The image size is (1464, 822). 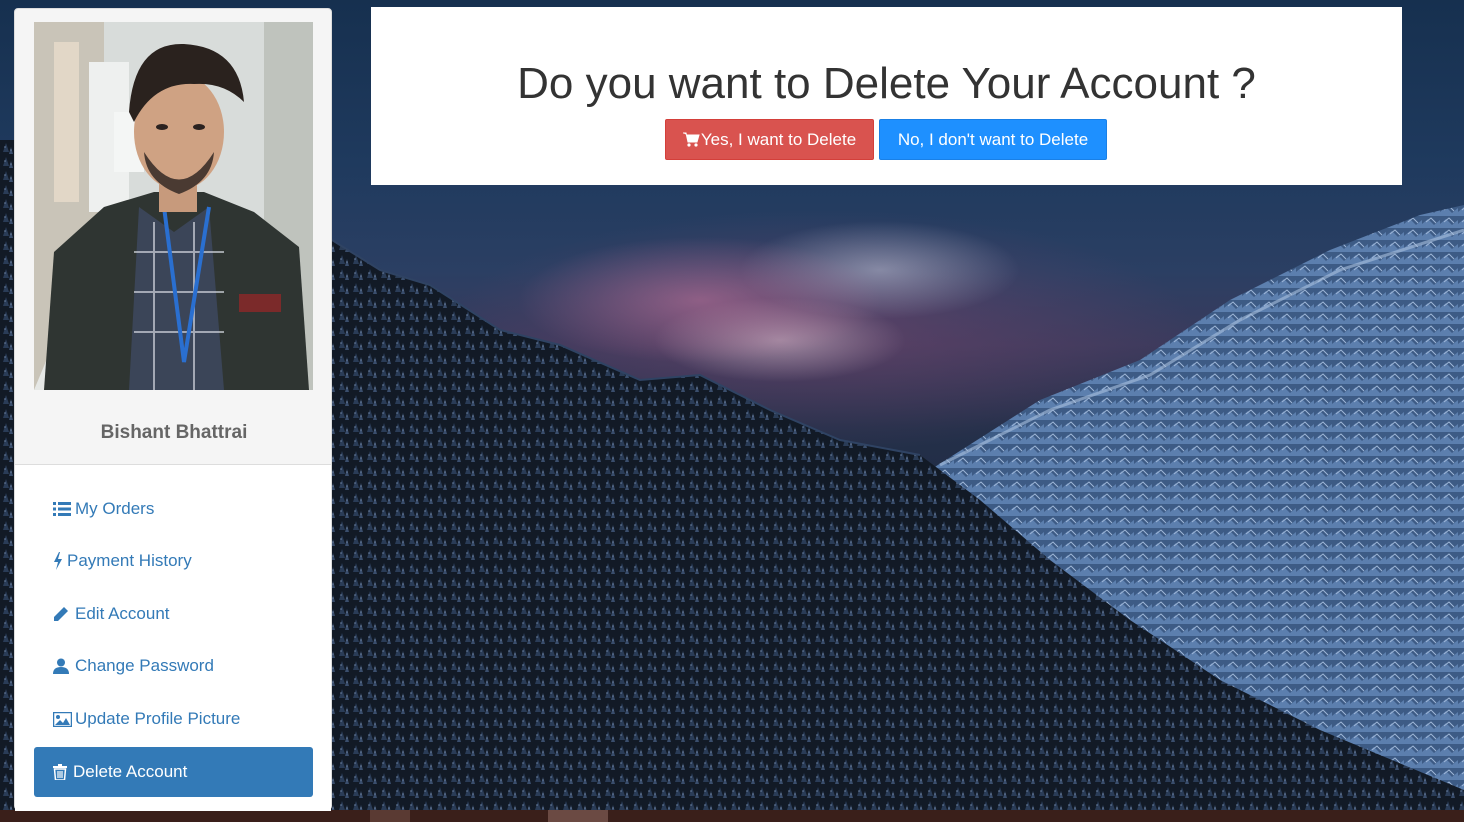 I want to click on pencil-icon, so click(x=63, y=614).